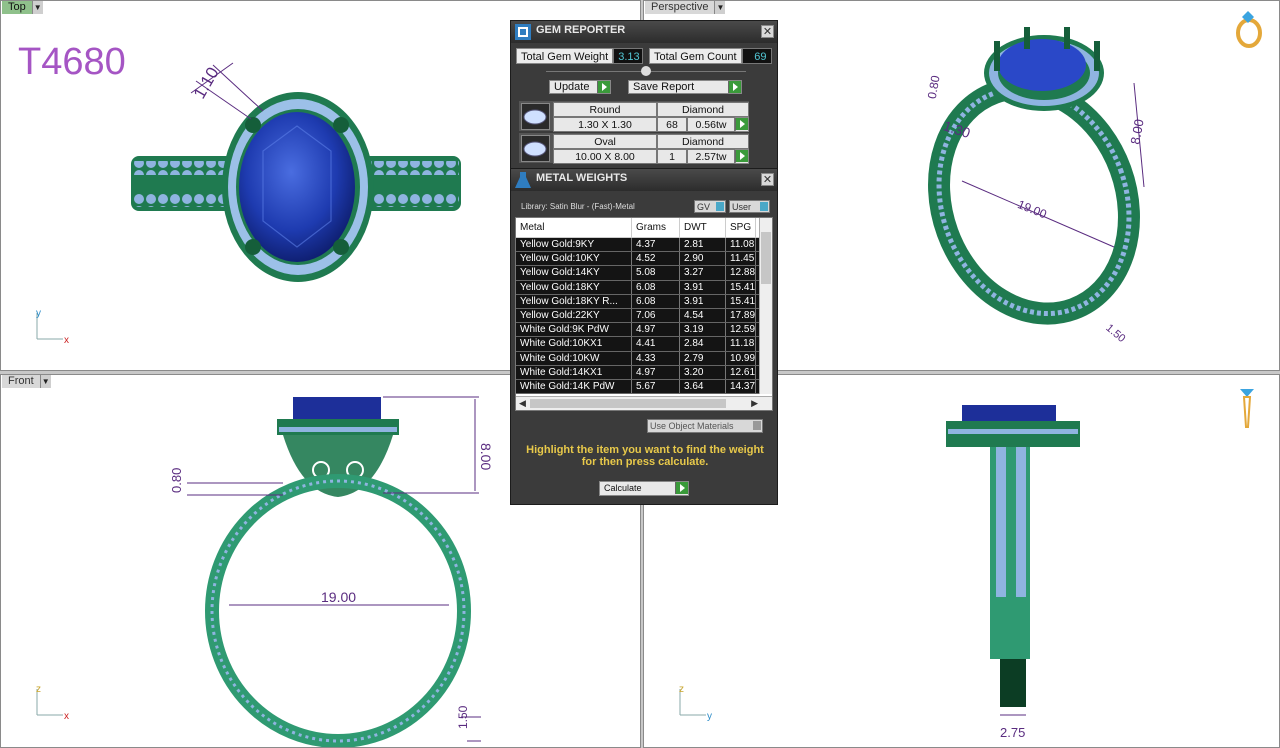  What do you see at coordinates (703, 227) in the screenshot?
I see `column-header: DWT` at bounding box center [703, 227].